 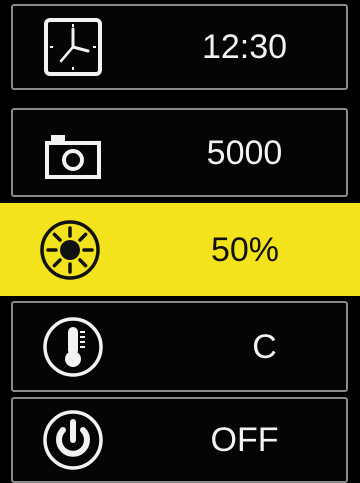 I want to click on brightness-value: 50%, so click(x=245, y=249).